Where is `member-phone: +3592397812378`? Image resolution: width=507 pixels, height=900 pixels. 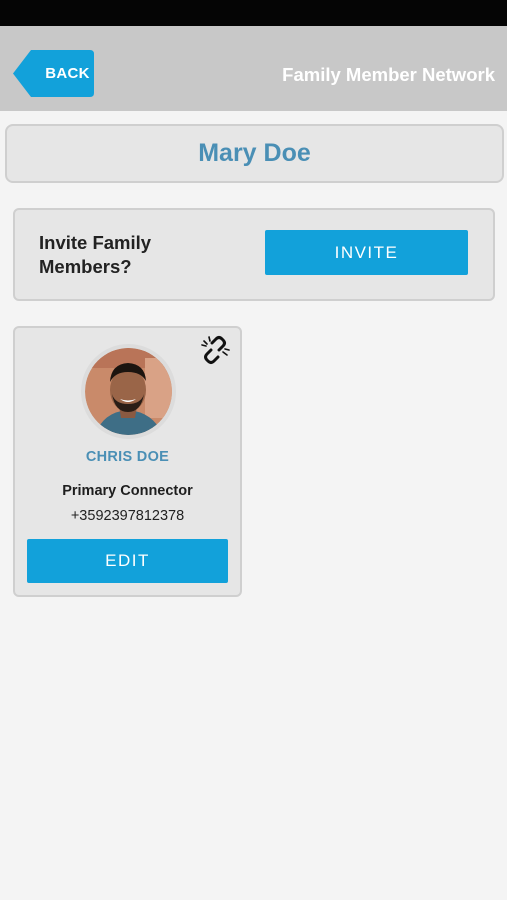
member-phone: +3592397812378 is located at coordinates (127, 516).